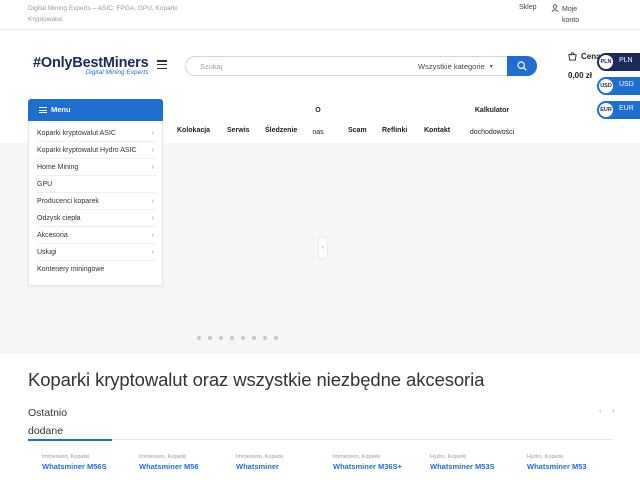 This screenshot has height=480, width=640. What do you see at coordinates (492, 121) in the screenshot?
I see `nav-kalkulator: Kalkulator dochodowości` at bounding box center [492, 121].